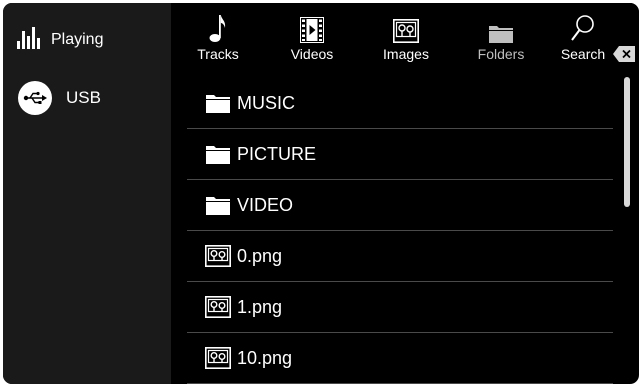 The image size is (642, 387). I want to click on source-item-label: USB, so click(83, 97).